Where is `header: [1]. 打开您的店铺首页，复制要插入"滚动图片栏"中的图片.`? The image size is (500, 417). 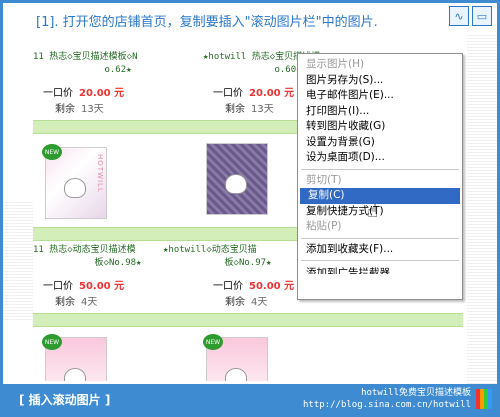 header: [1]. 打开您的店铺首页，复制要插入"滚动图片栏"中的图片. is located at coordinates (250, 20).